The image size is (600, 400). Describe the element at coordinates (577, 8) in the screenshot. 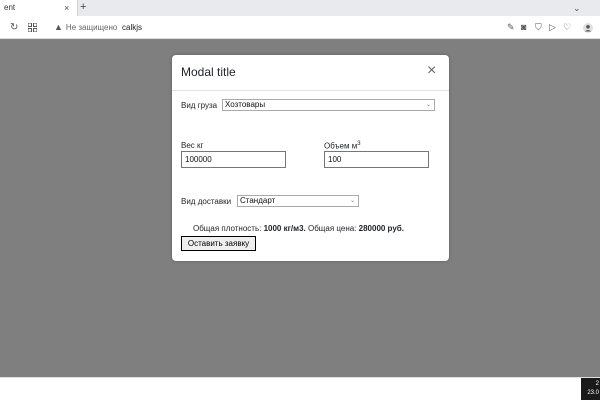

I see `tab-search-icon: ⌄` at that location.